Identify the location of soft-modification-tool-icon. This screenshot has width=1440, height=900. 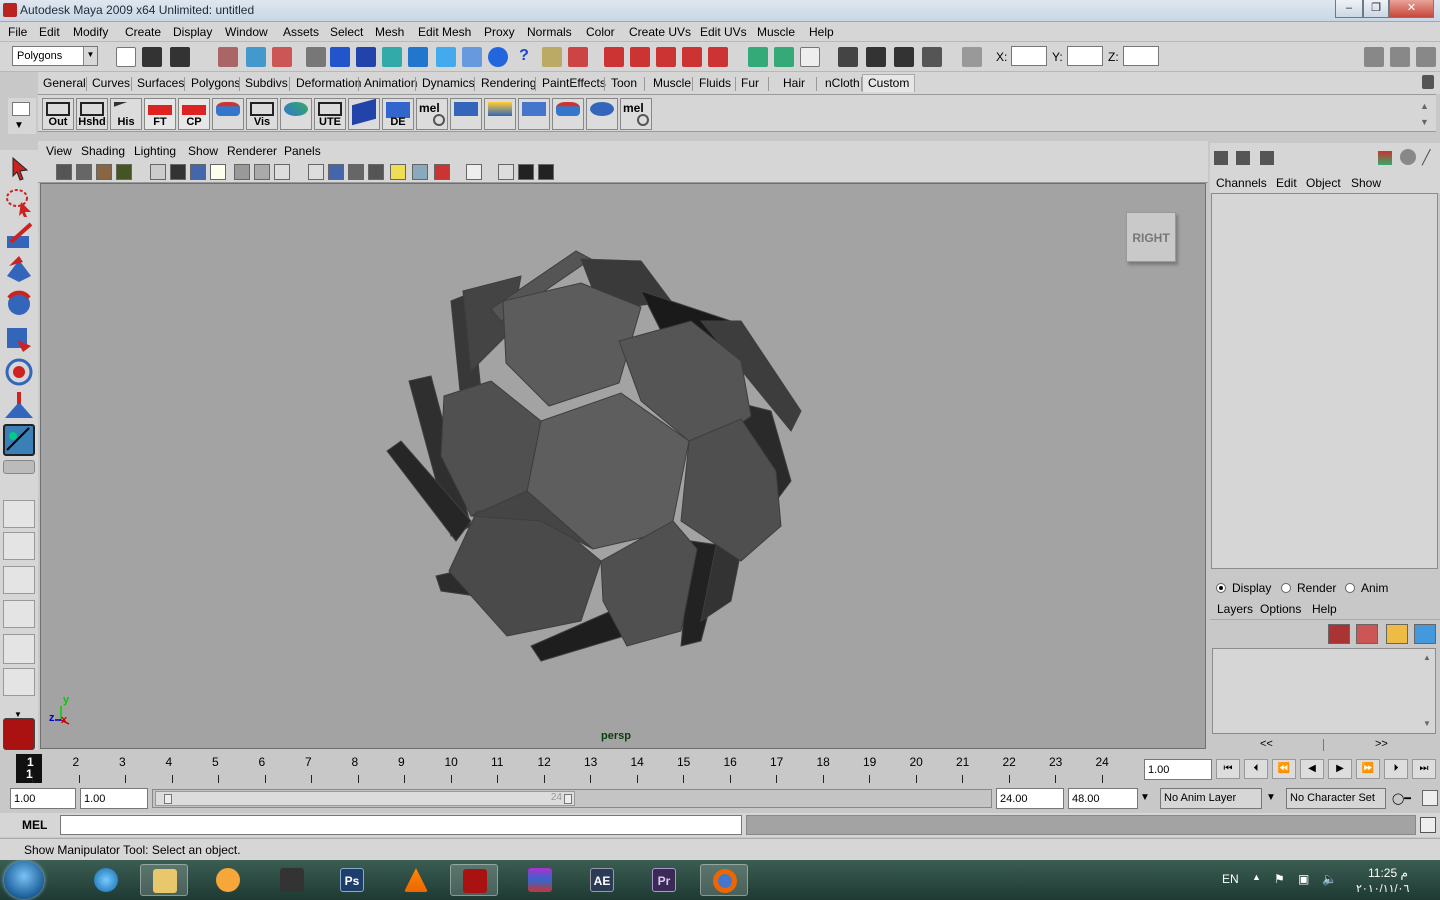
(19, 406).